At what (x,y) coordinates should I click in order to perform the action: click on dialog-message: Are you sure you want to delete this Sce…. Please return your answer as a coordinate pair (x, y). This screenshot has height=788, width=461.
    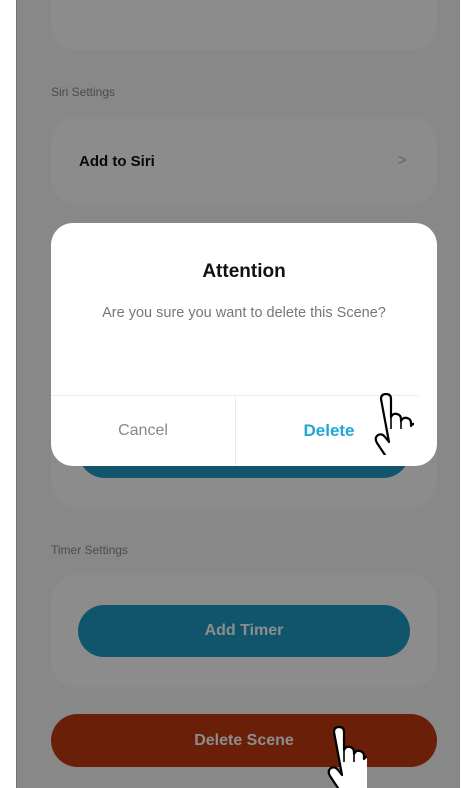
    Looking at the image, I should click on (244, 313).